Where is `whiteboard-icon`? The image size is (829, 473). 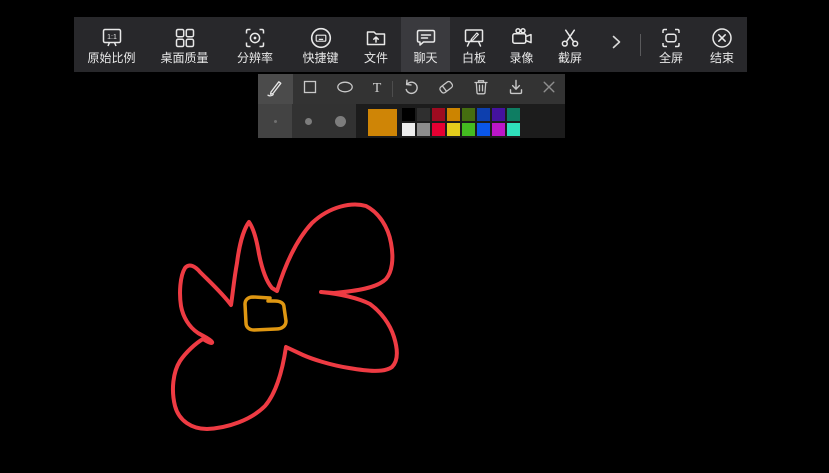
whiteboard-icon is located at coordinates (474, 38).